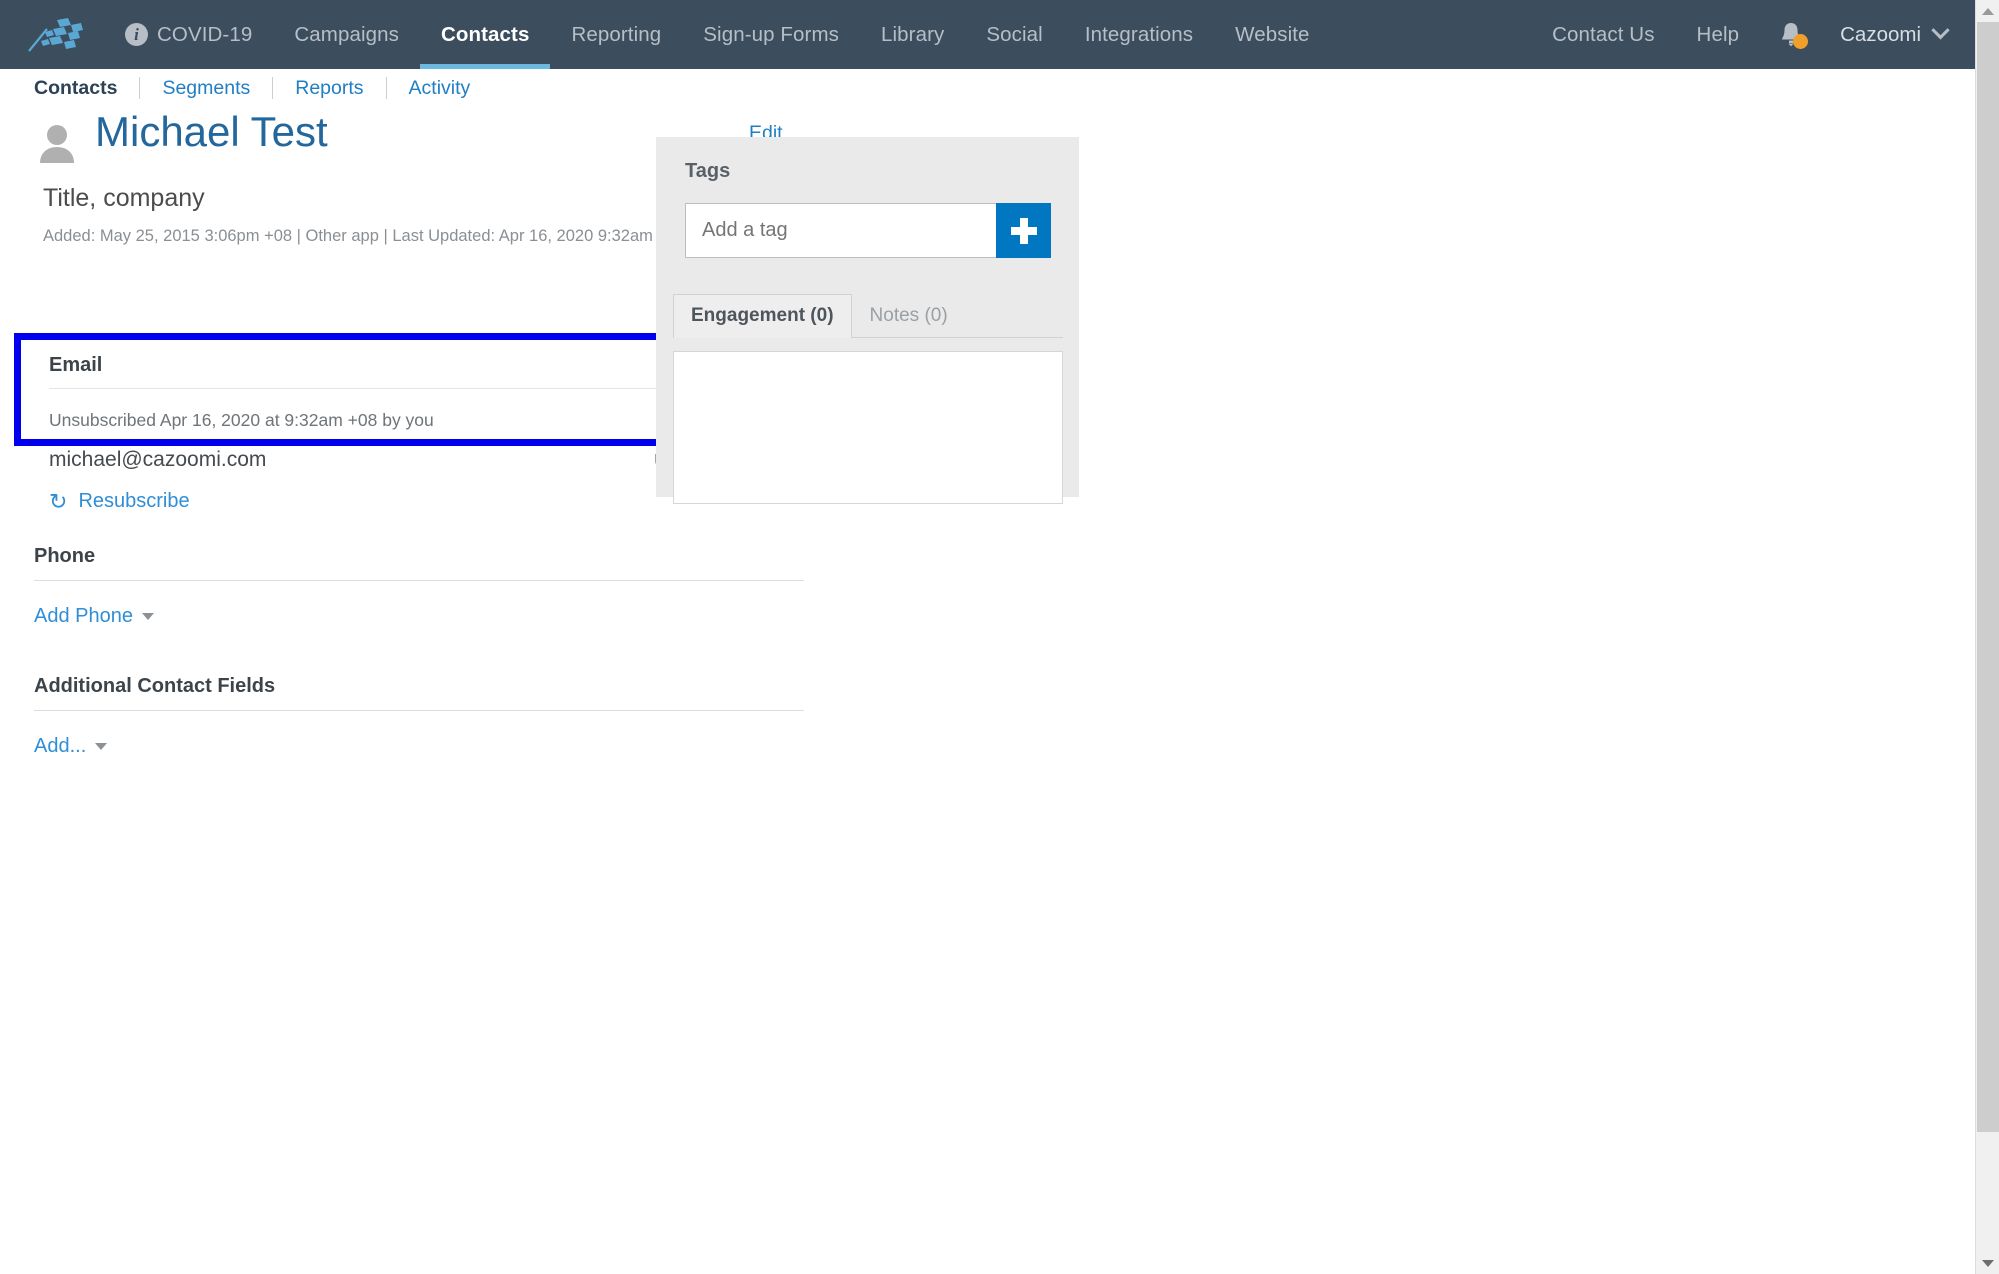 This screenshot has width=1999, height=1274. Describe the element at coordinates (708, 171) in the screenshot. I see `tags-panel-title: Tags` at that location.